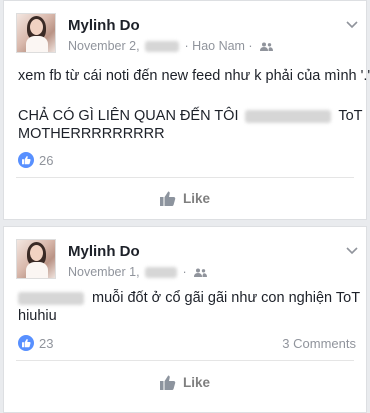  What do you see at coordinates (37, 316) in the screenshot?
I see `post-text-line: hiuhiu` at bounding box center [37, 316].